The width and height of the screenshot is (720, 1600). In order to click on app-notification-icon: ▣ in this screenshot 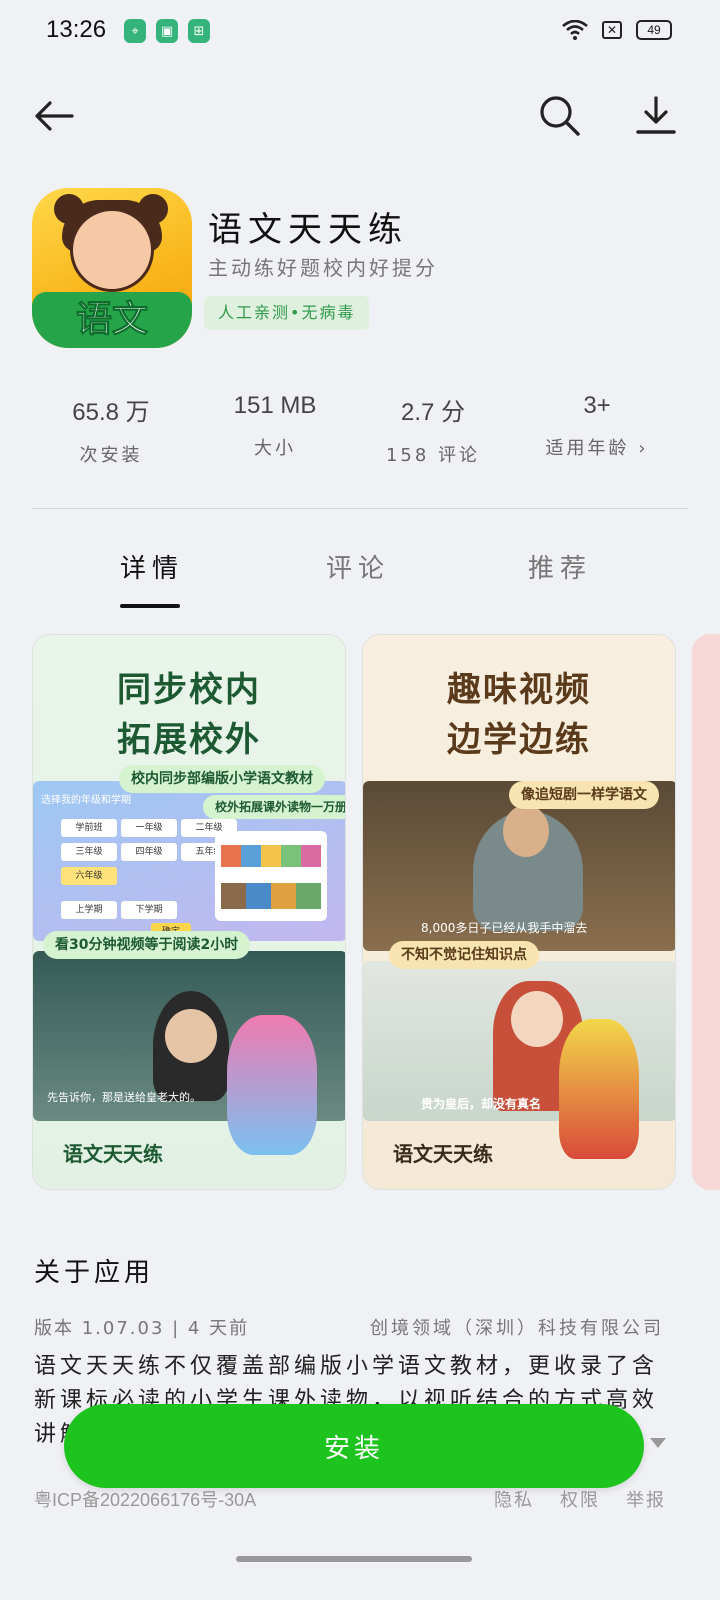, I will do `click(167, 31)`.